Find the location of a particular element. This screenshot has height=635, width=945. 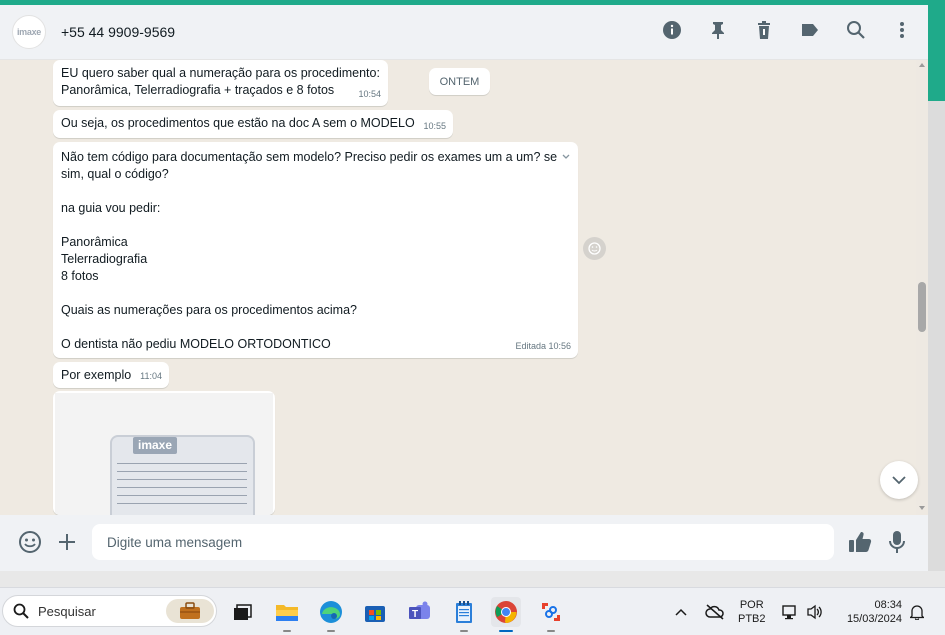

message-time: 10:54 is located at coordinates (369, 94).